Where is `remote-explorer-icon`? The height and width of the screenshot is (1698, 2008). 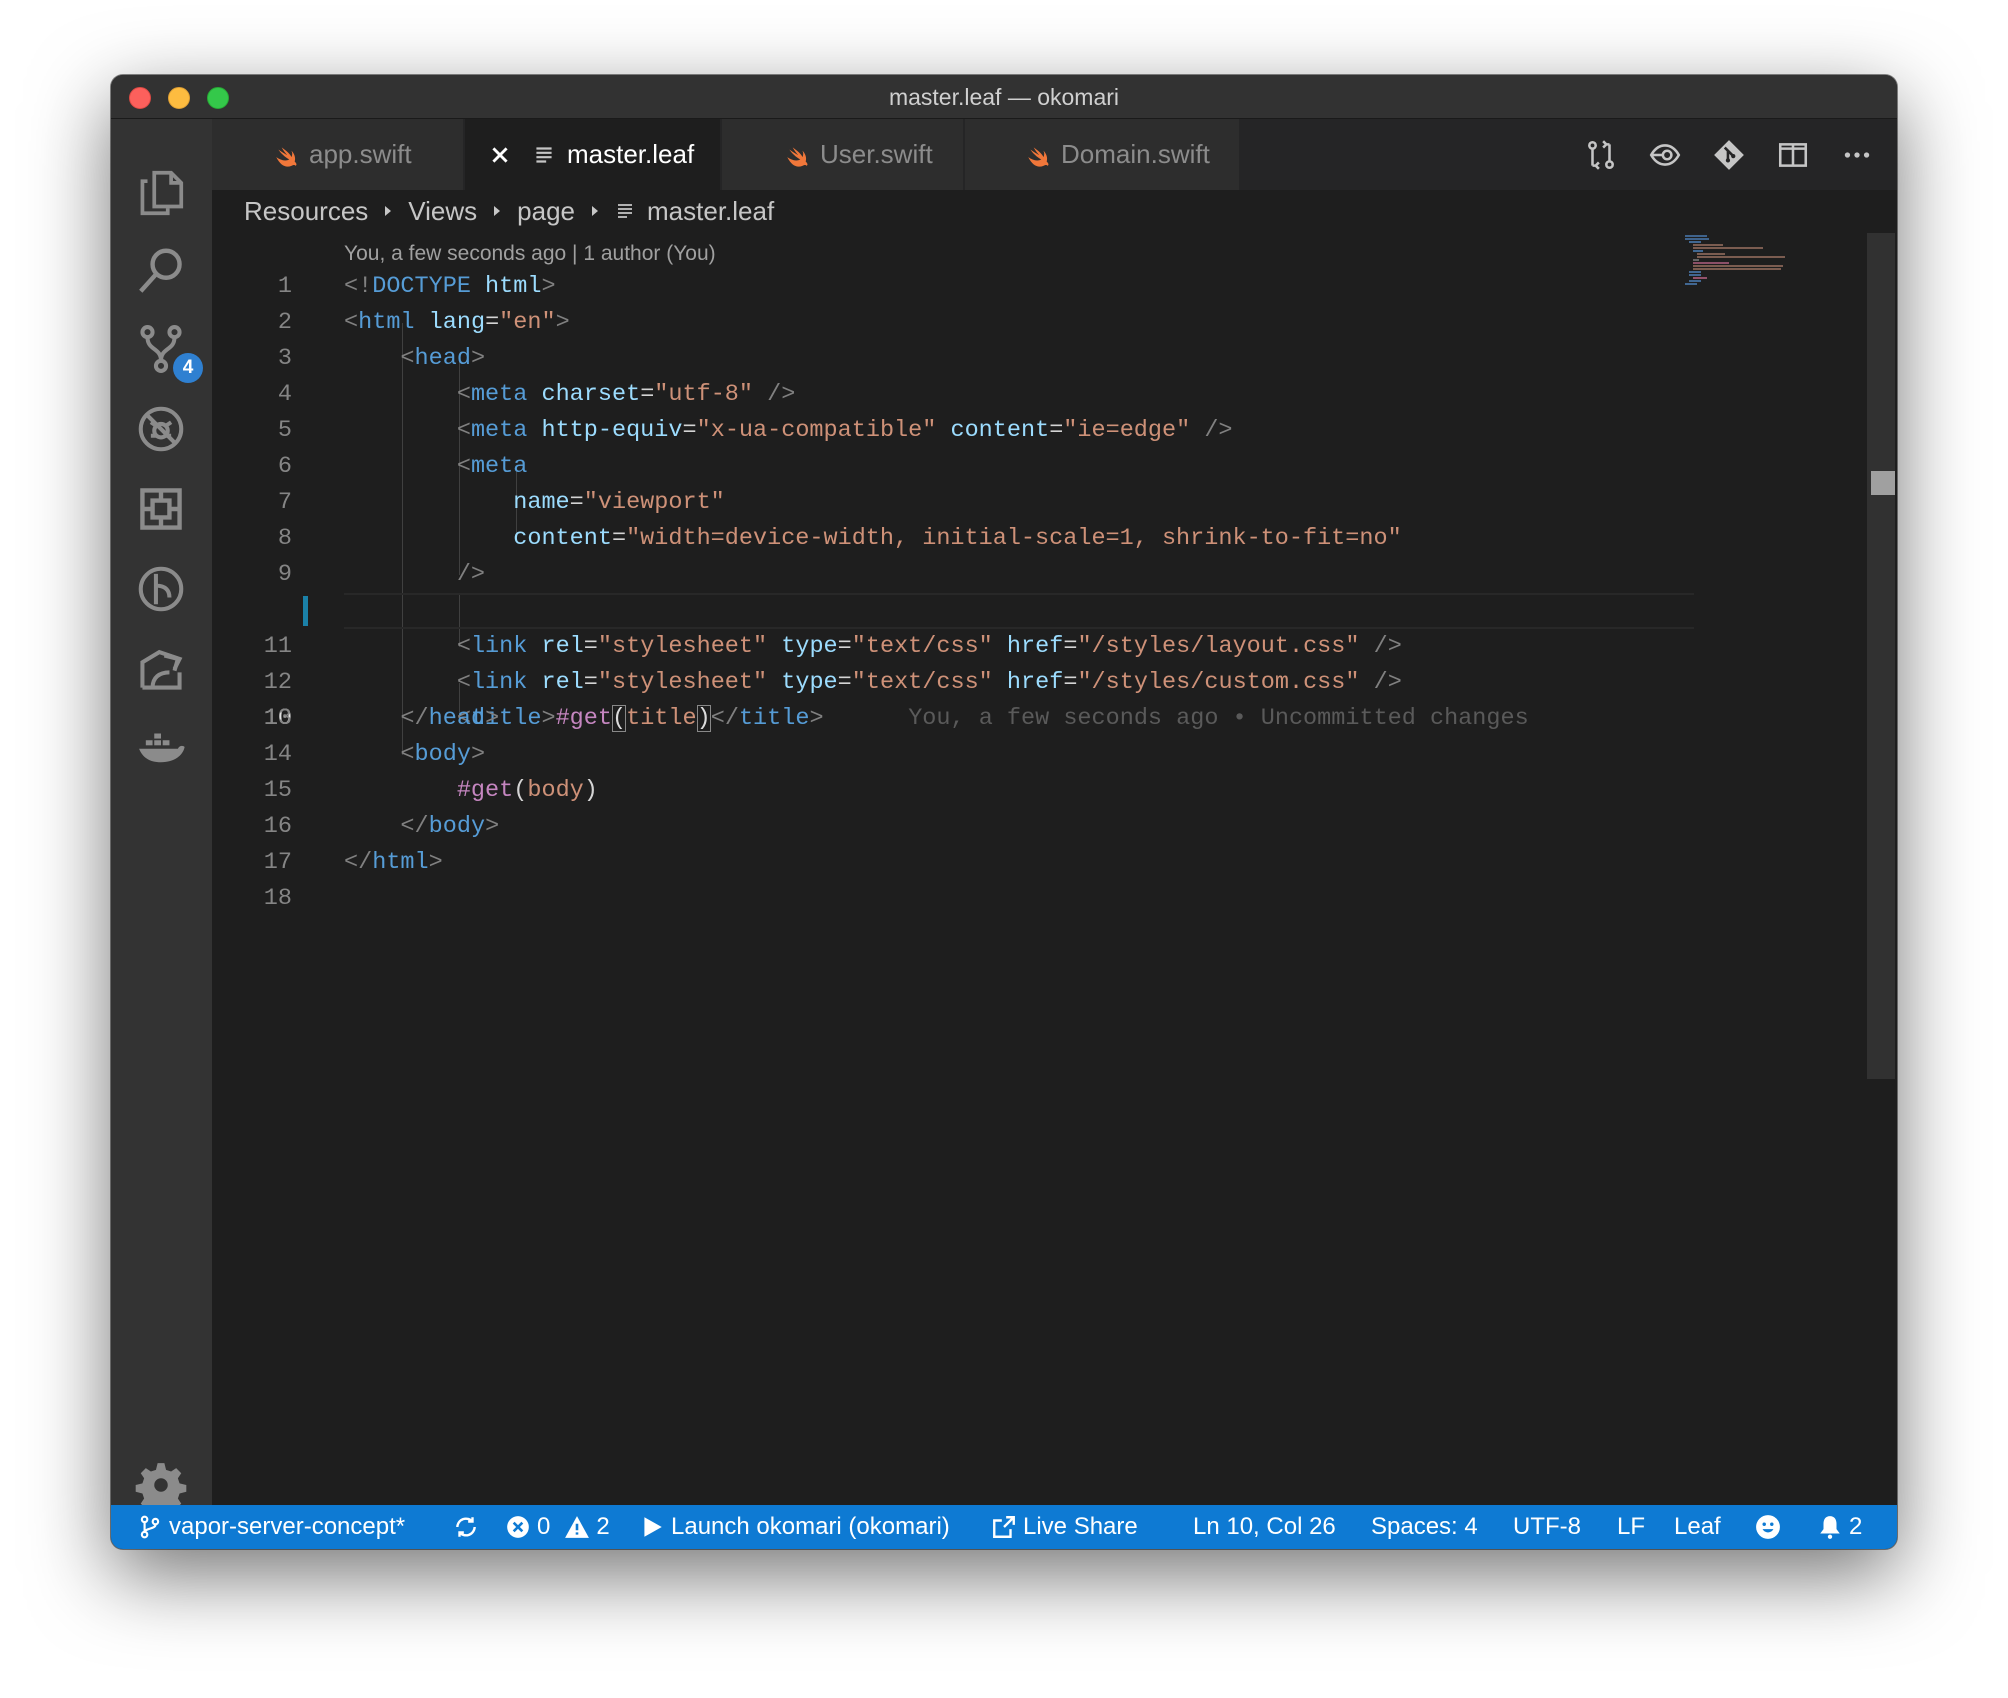
remote-explorer-icon is located at coordinates (161, 669).